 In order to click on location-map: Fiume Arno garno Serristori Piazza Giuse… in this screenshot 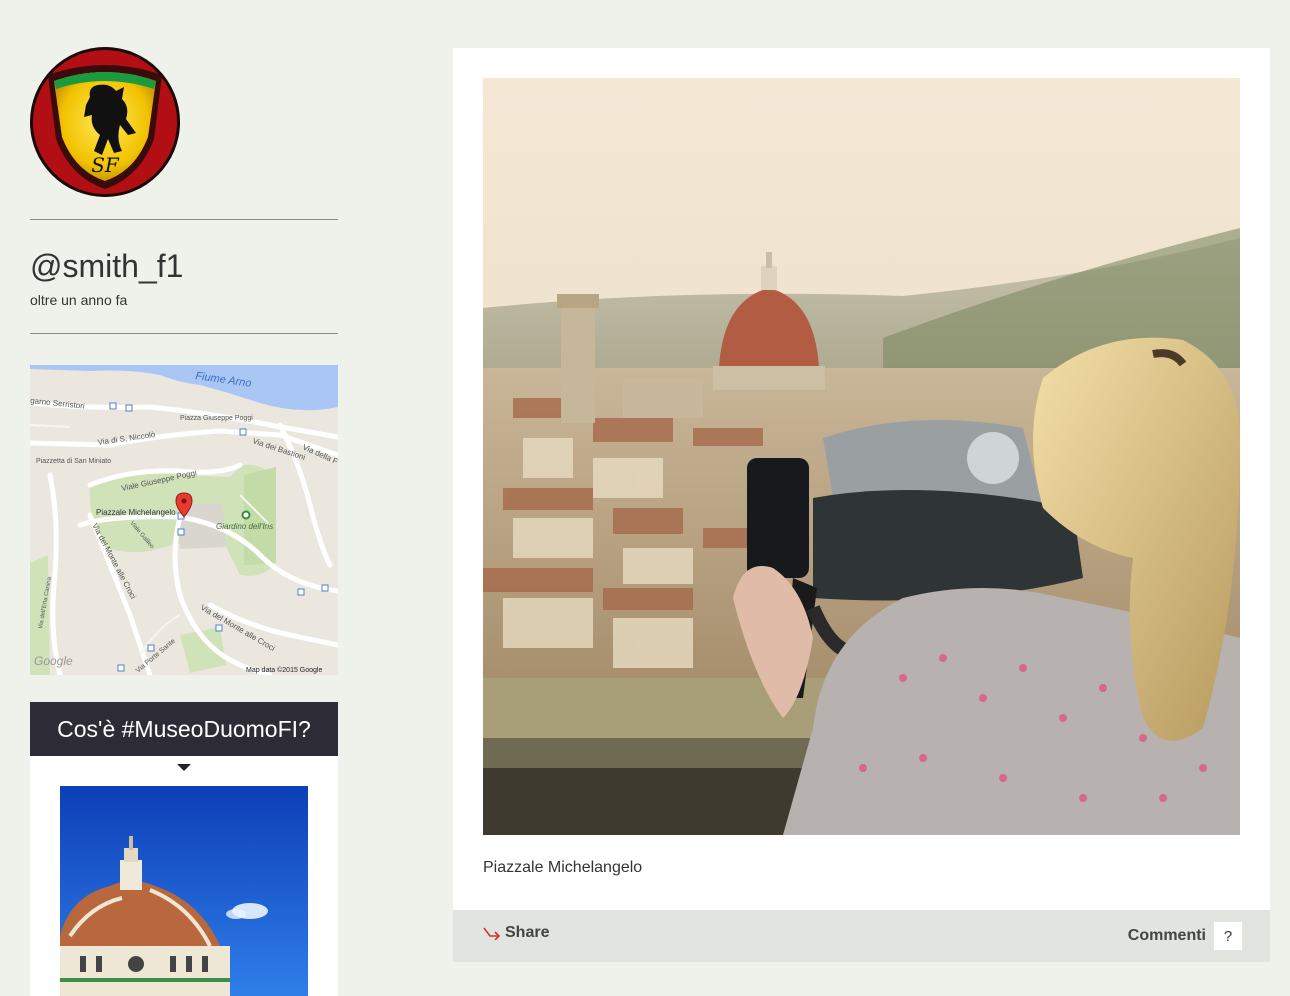, I will do `click(184, 520)`.